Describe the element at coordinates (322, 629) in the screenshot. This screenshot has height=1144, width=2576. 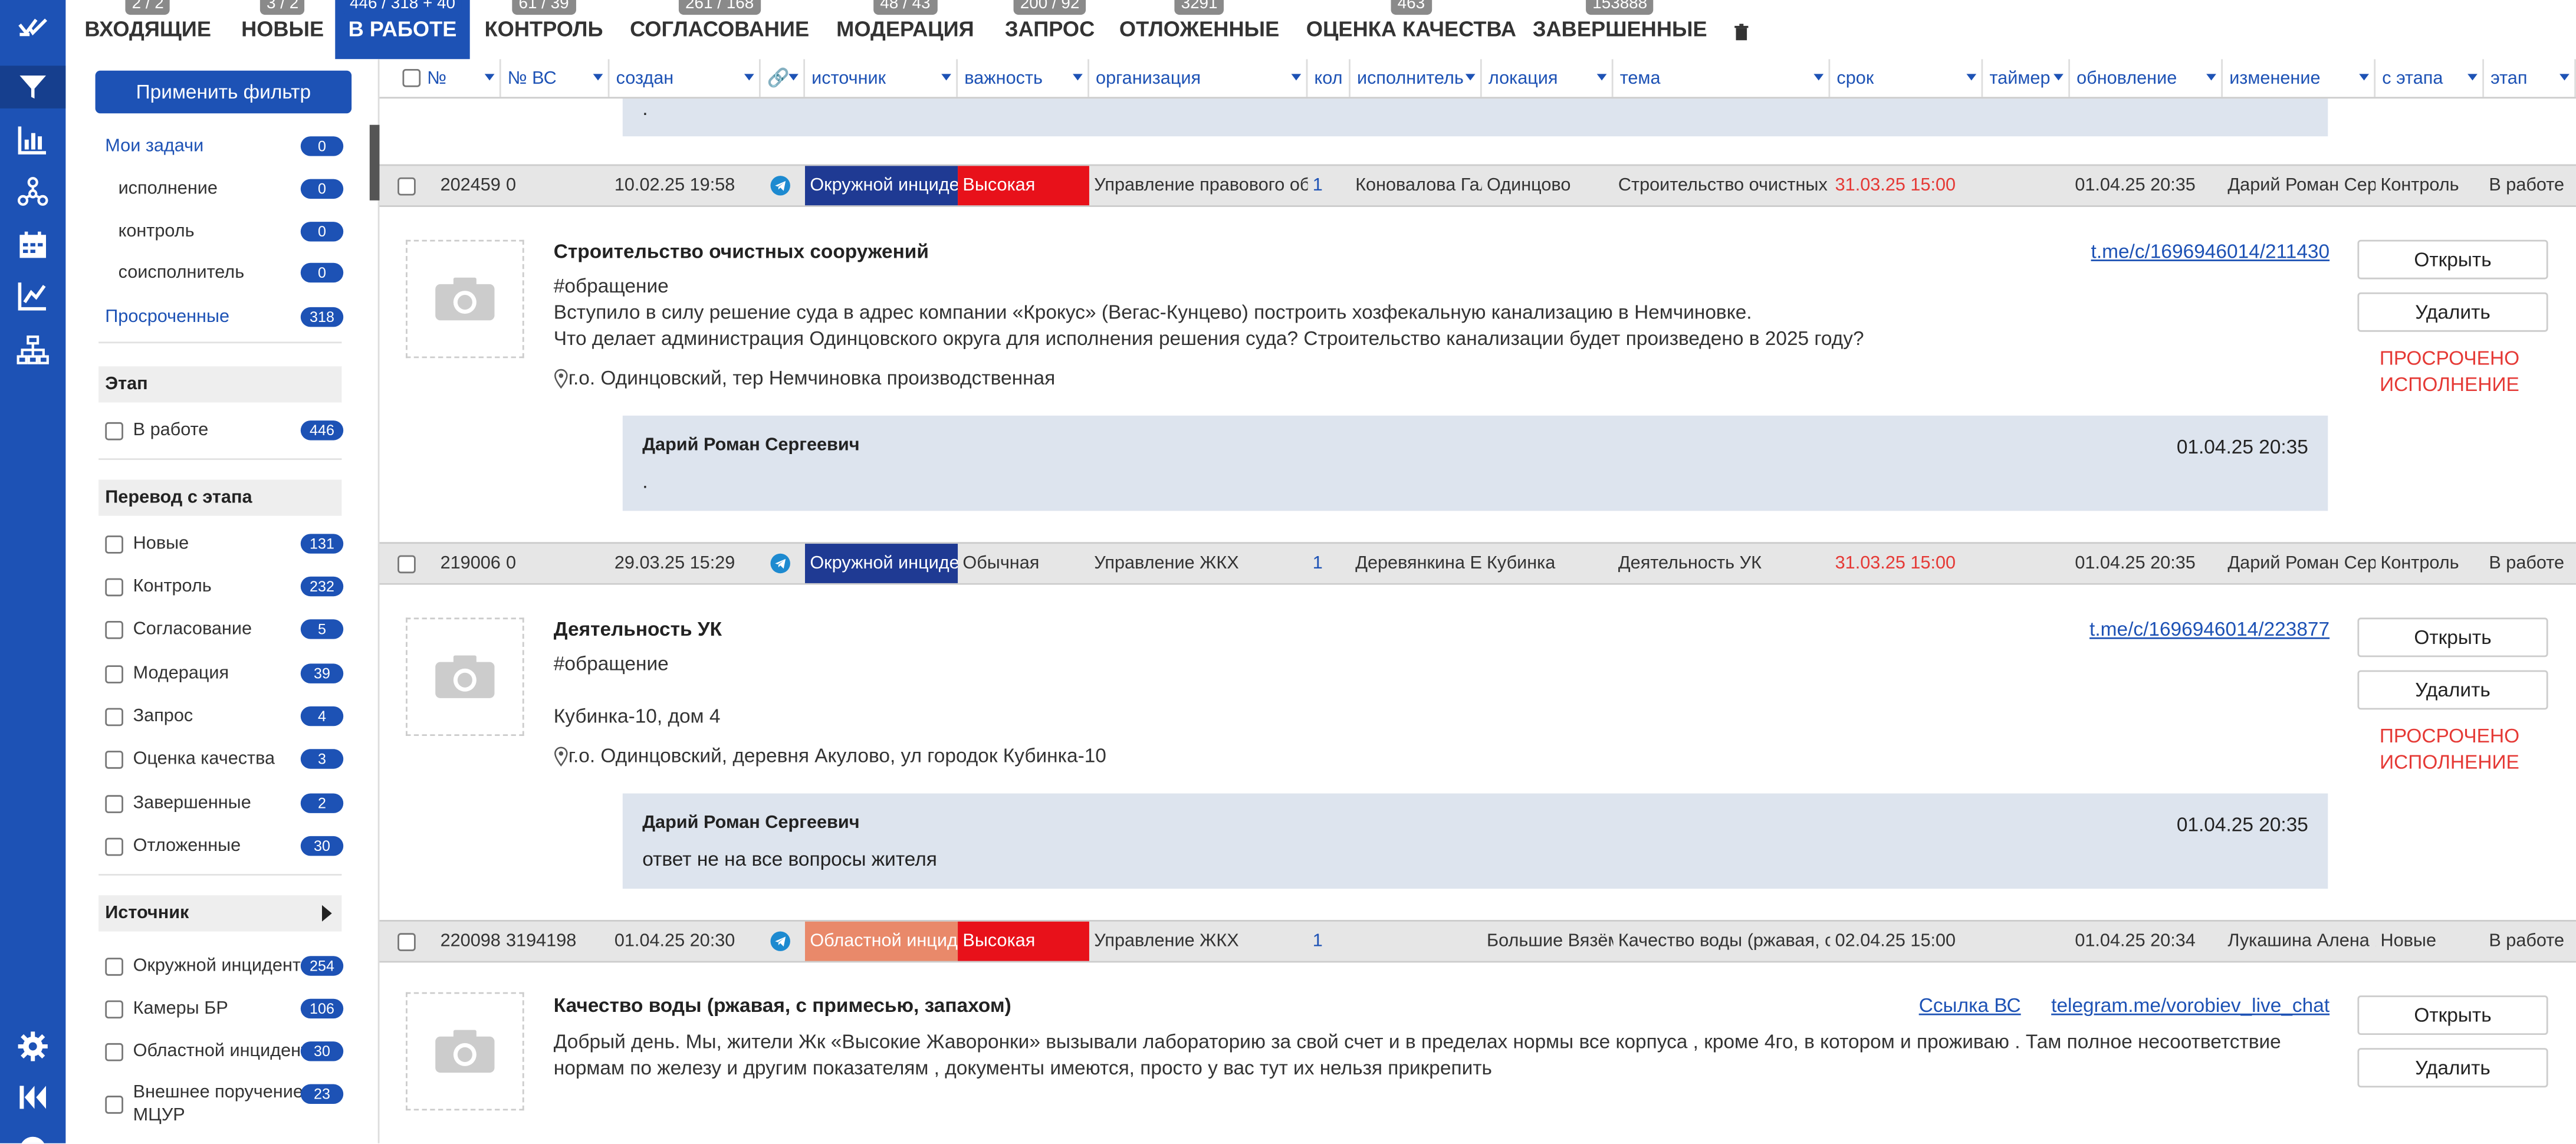
I see `filter-count: 5` at that location.